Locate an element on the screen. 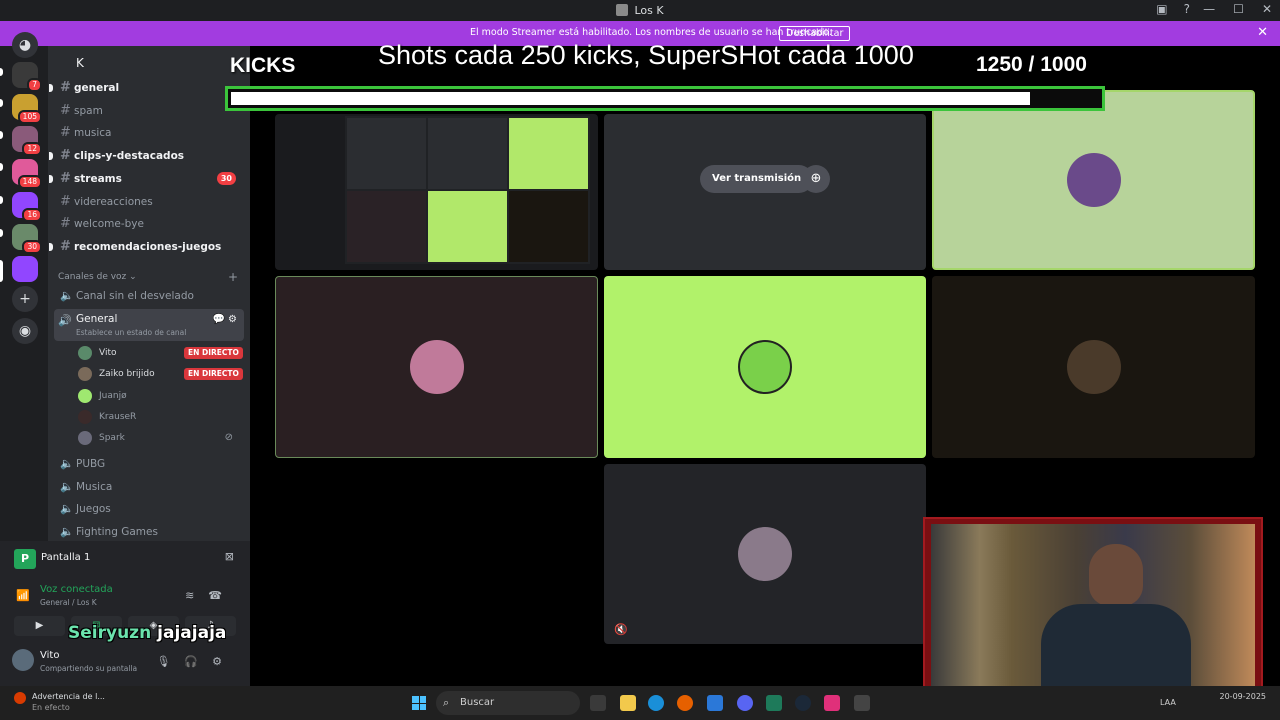 This screenshot has width=1280, height=720. clock: 20-09-2025 is located at coordinates (1243, 696).